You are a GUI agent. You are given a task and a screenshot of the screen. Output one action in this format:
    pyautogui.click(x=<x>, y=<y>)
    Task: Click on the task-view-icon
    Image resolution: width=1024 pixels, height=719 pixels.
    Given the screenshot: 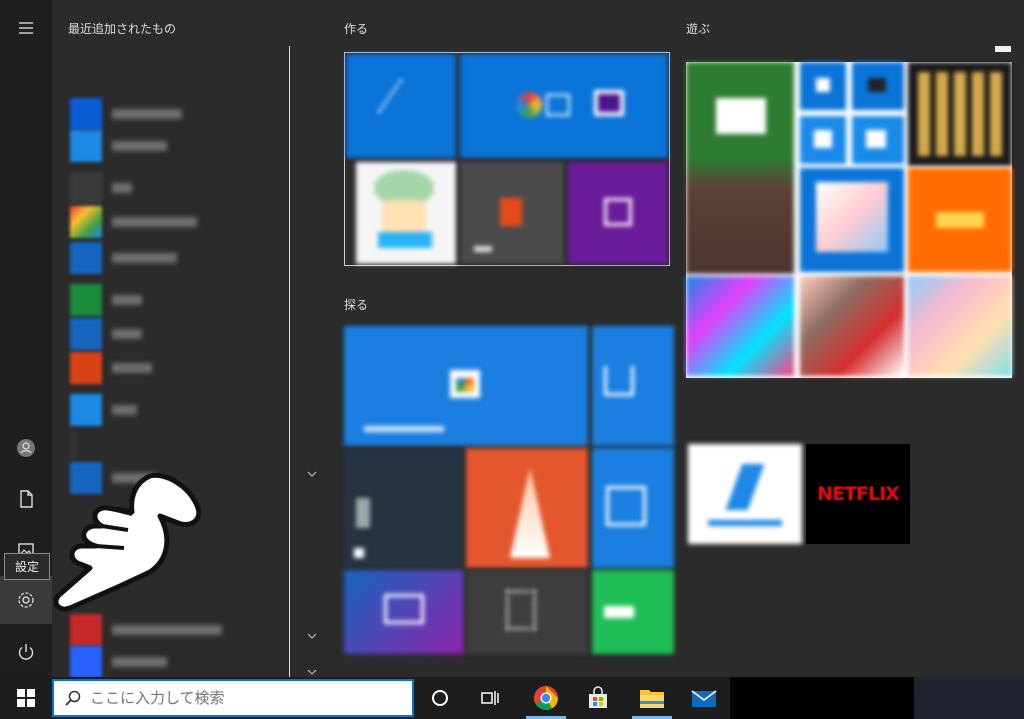 What is the action you would take?
    pyautogui.click(x=490, y=698)
    